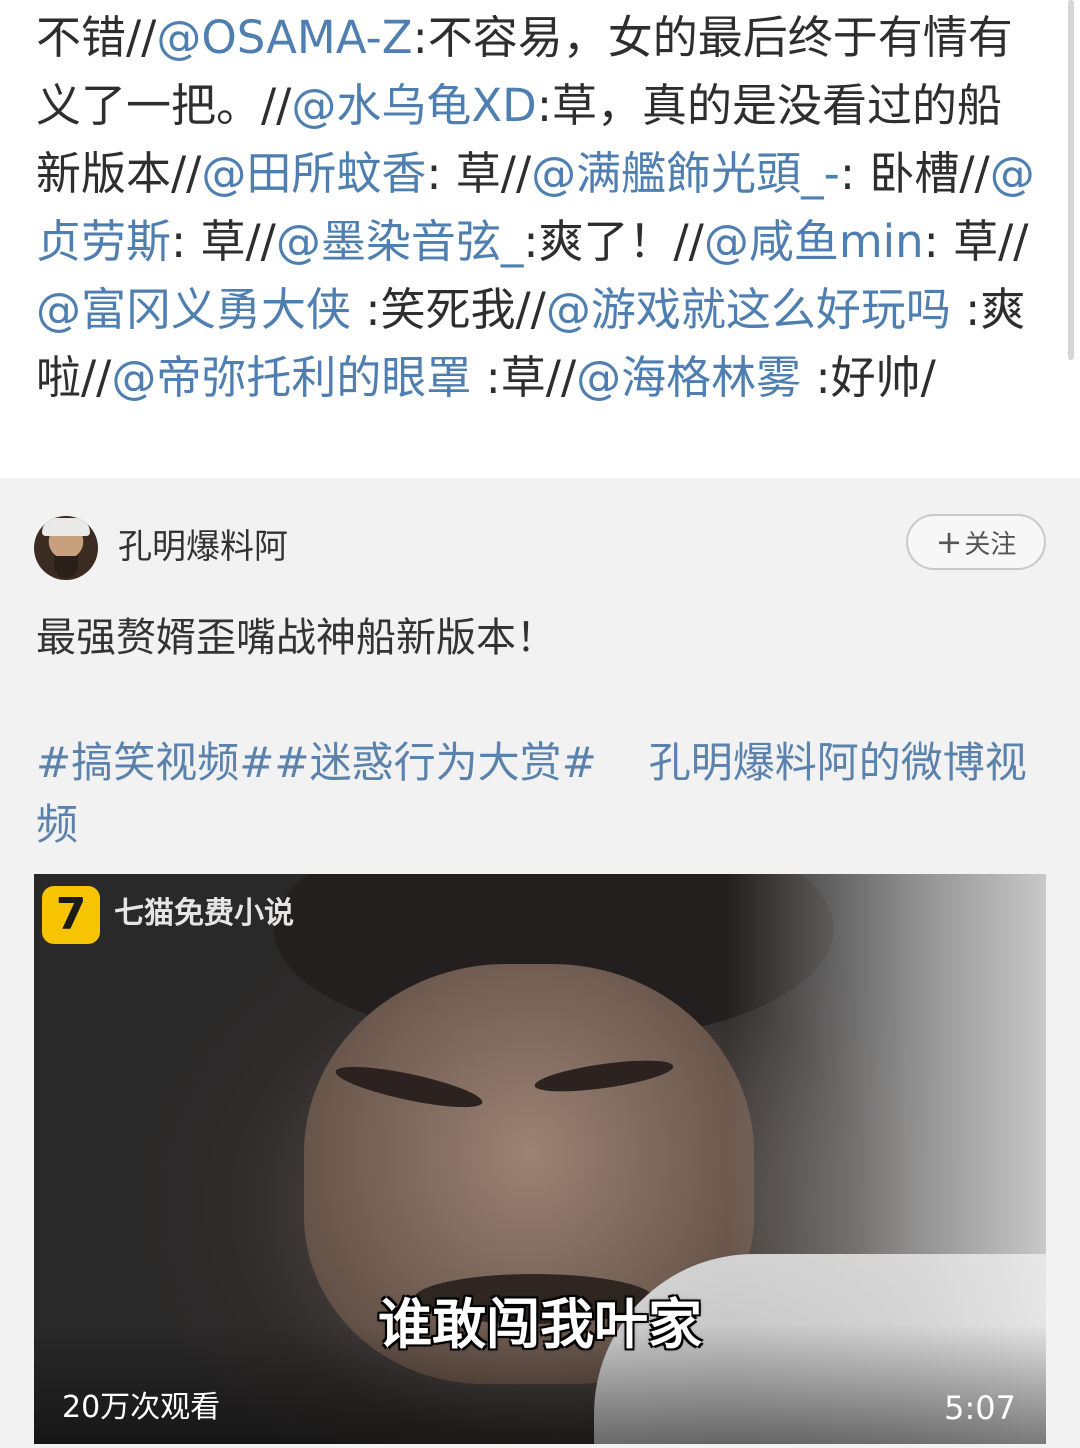 Image resolution: width=1080 pixels, height=1448 pixels. I want to click on user-mention-link: @海格林雾, so click(688, 377).